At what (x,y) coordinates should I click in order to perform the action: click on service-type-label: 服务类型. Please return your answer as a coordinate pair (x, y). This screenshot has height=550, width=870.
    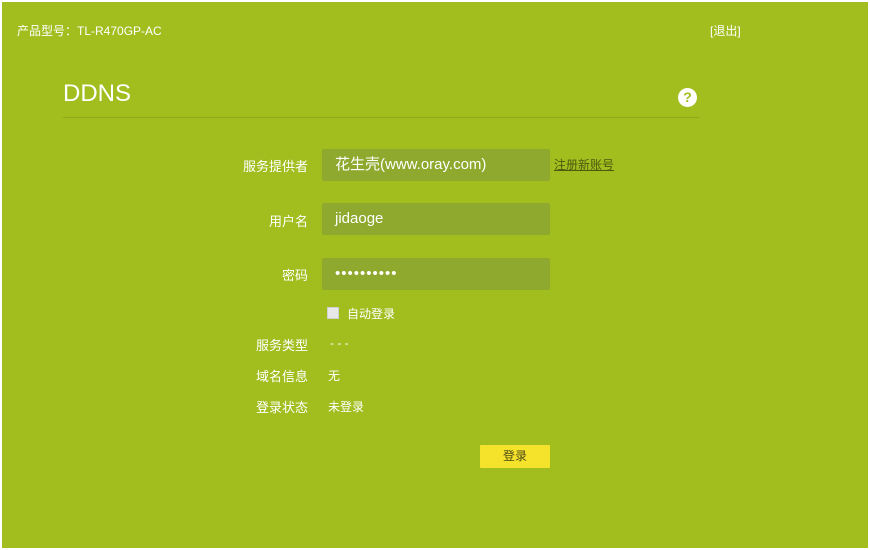
    Looking at the image, I should click on (281, 345).